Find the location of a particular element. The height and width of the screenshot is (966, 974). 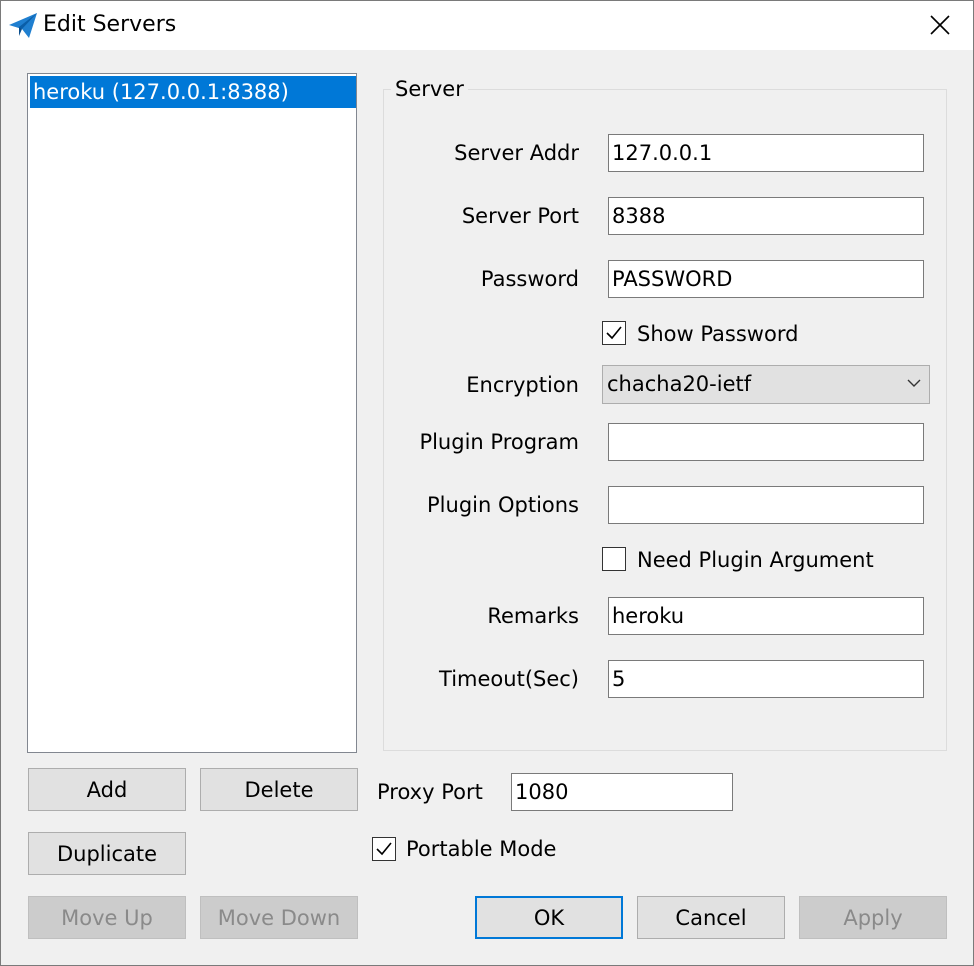

encryption-selected-value: chacha20-ietf is located at coordinates (679, 384).